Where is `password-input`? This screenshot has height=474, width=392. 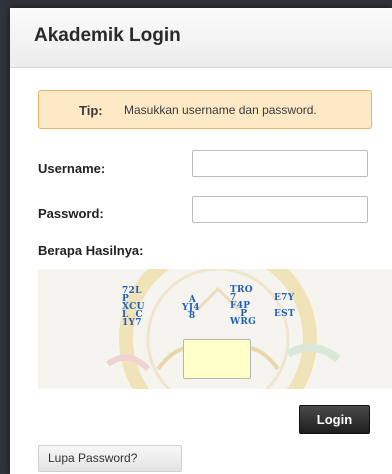 password-input is located at coordinates (280, 209).